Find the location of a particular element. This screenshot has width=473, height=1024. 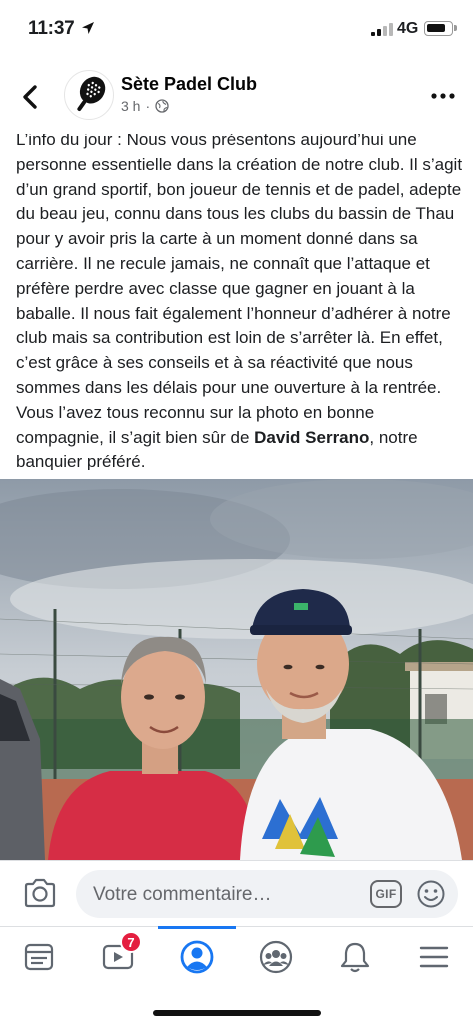

tab-menu is located at coordinates (434, 957).